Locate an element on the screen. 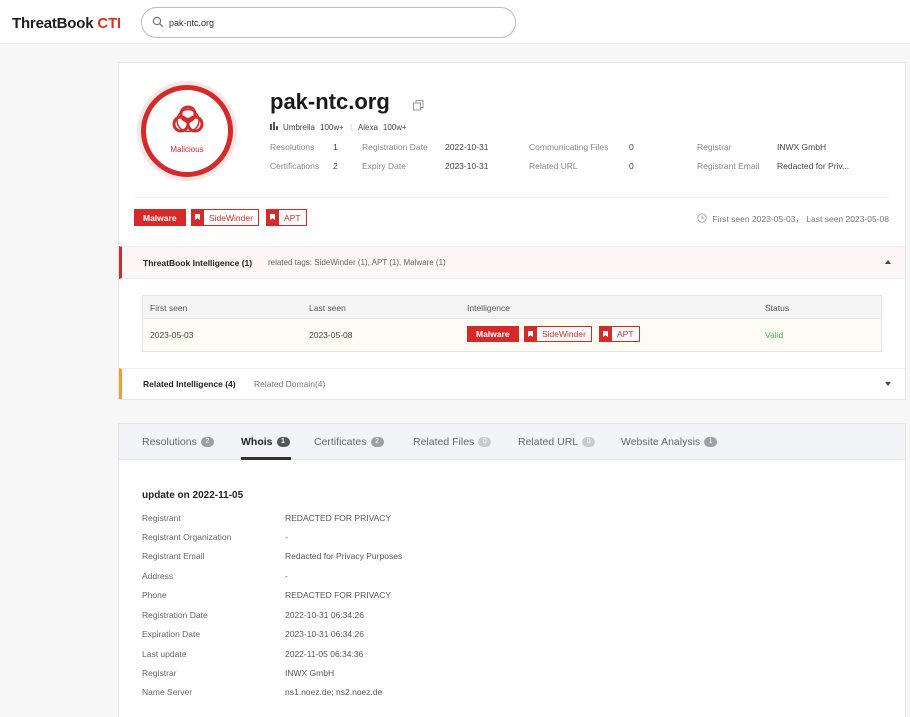 This screenshot has width=910, height=717. tab-whois: Whois 1 is located at coordinates (265, 442).